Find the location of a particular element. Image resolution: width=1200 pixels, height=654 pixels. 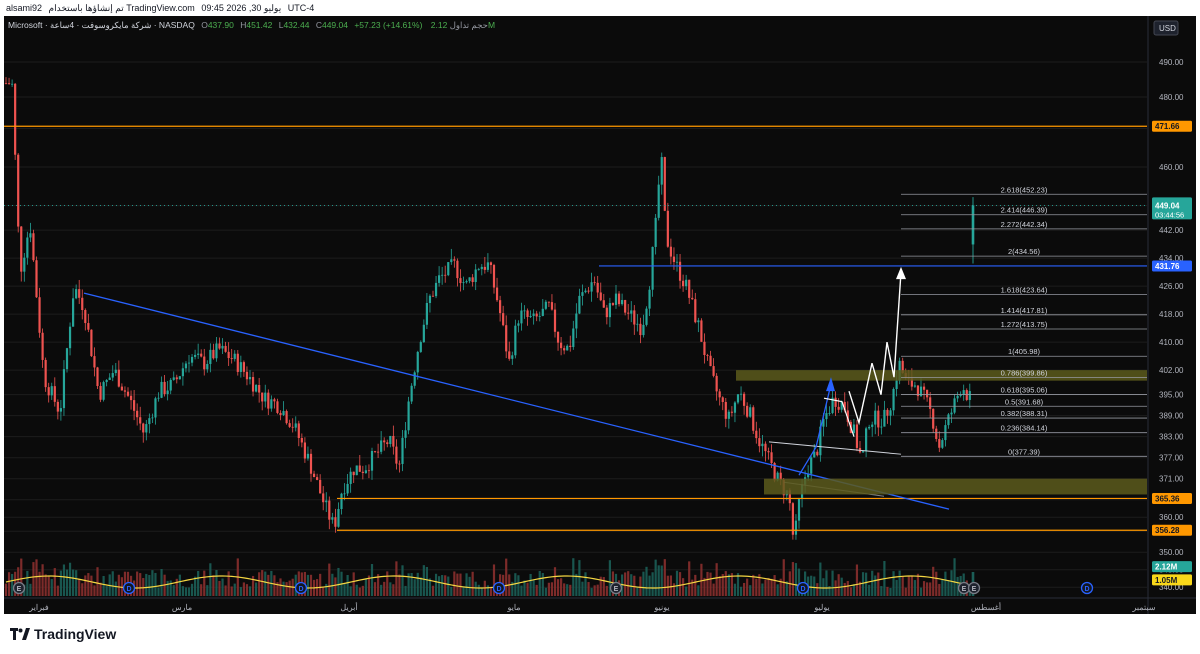

price-tag-label: 471.66 is located at coordinates (1167, 126).